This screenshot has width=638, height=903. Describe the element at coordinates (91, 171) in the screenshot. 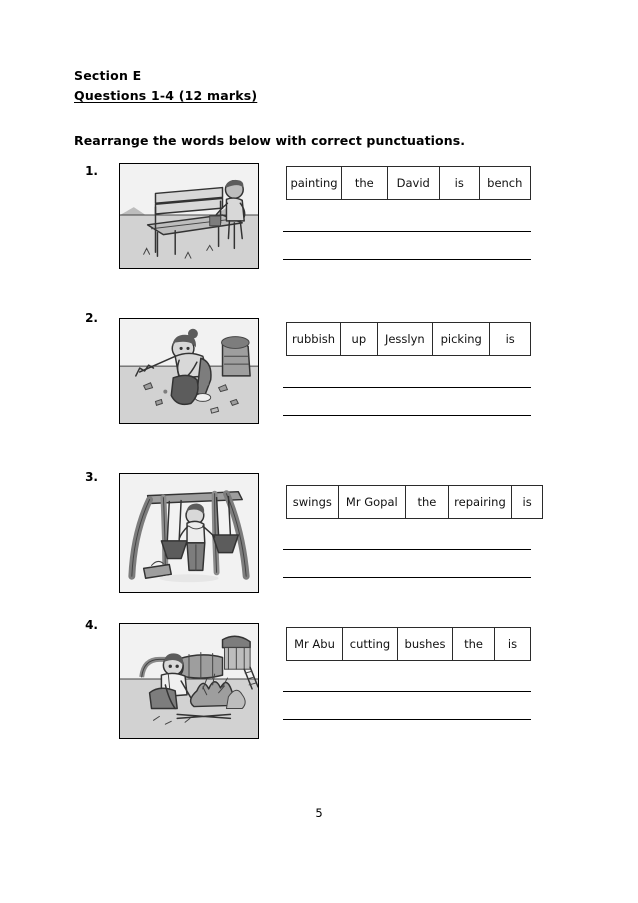

I see `question-number-1: 1.` at that location.